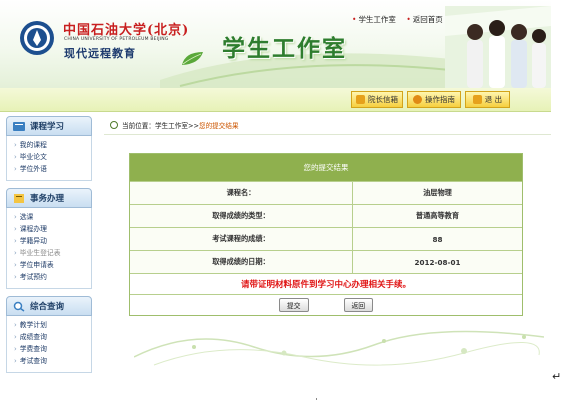 The width and height of the screenshot is (568, 404). I want to click on top-link-label: 返回首页, so click(427, 19).